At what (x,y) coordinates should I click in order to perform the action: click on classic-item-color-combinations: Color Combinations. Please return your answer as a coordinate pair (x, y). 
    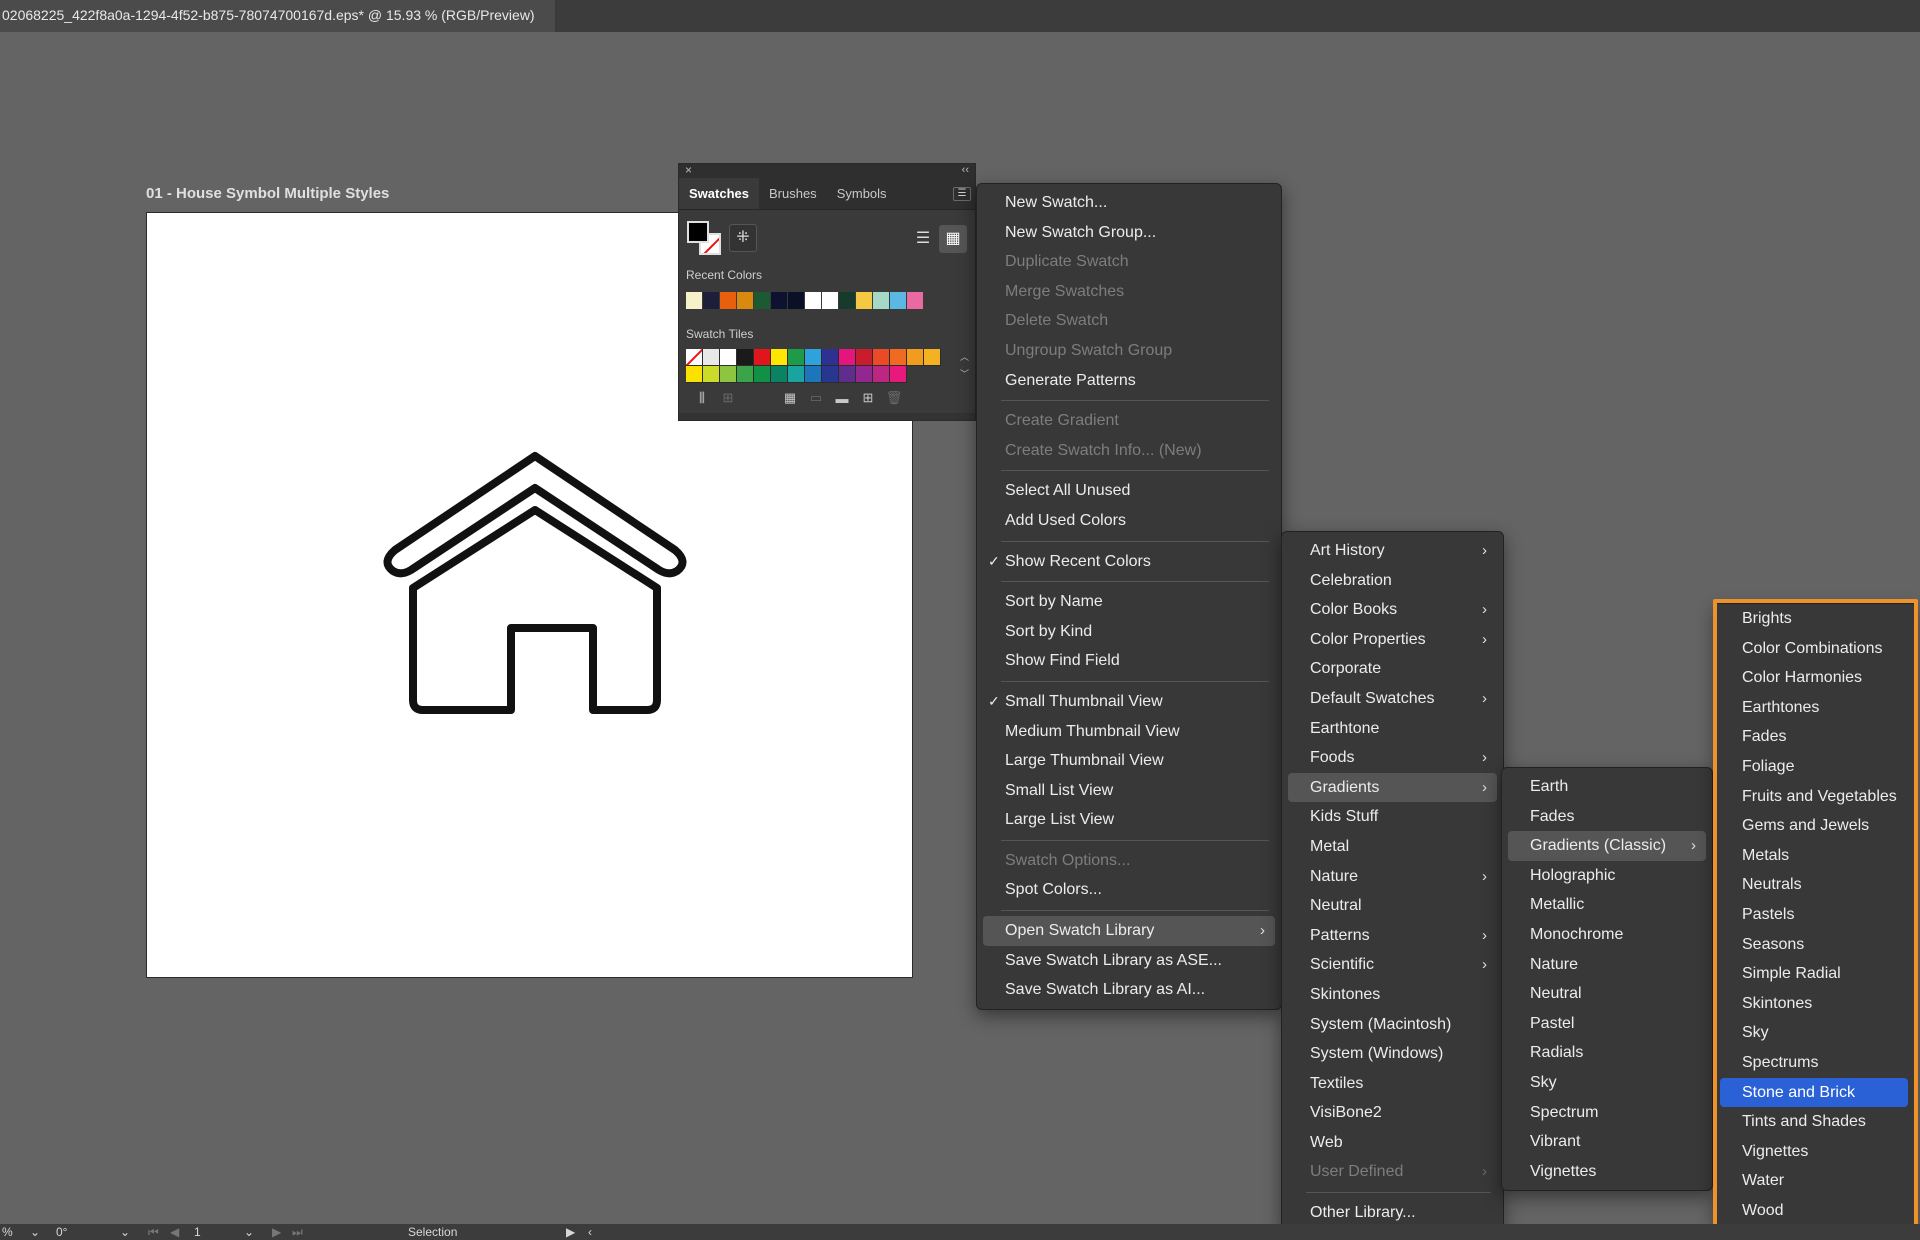
    Looking at the image, I should click on (1814, 649).